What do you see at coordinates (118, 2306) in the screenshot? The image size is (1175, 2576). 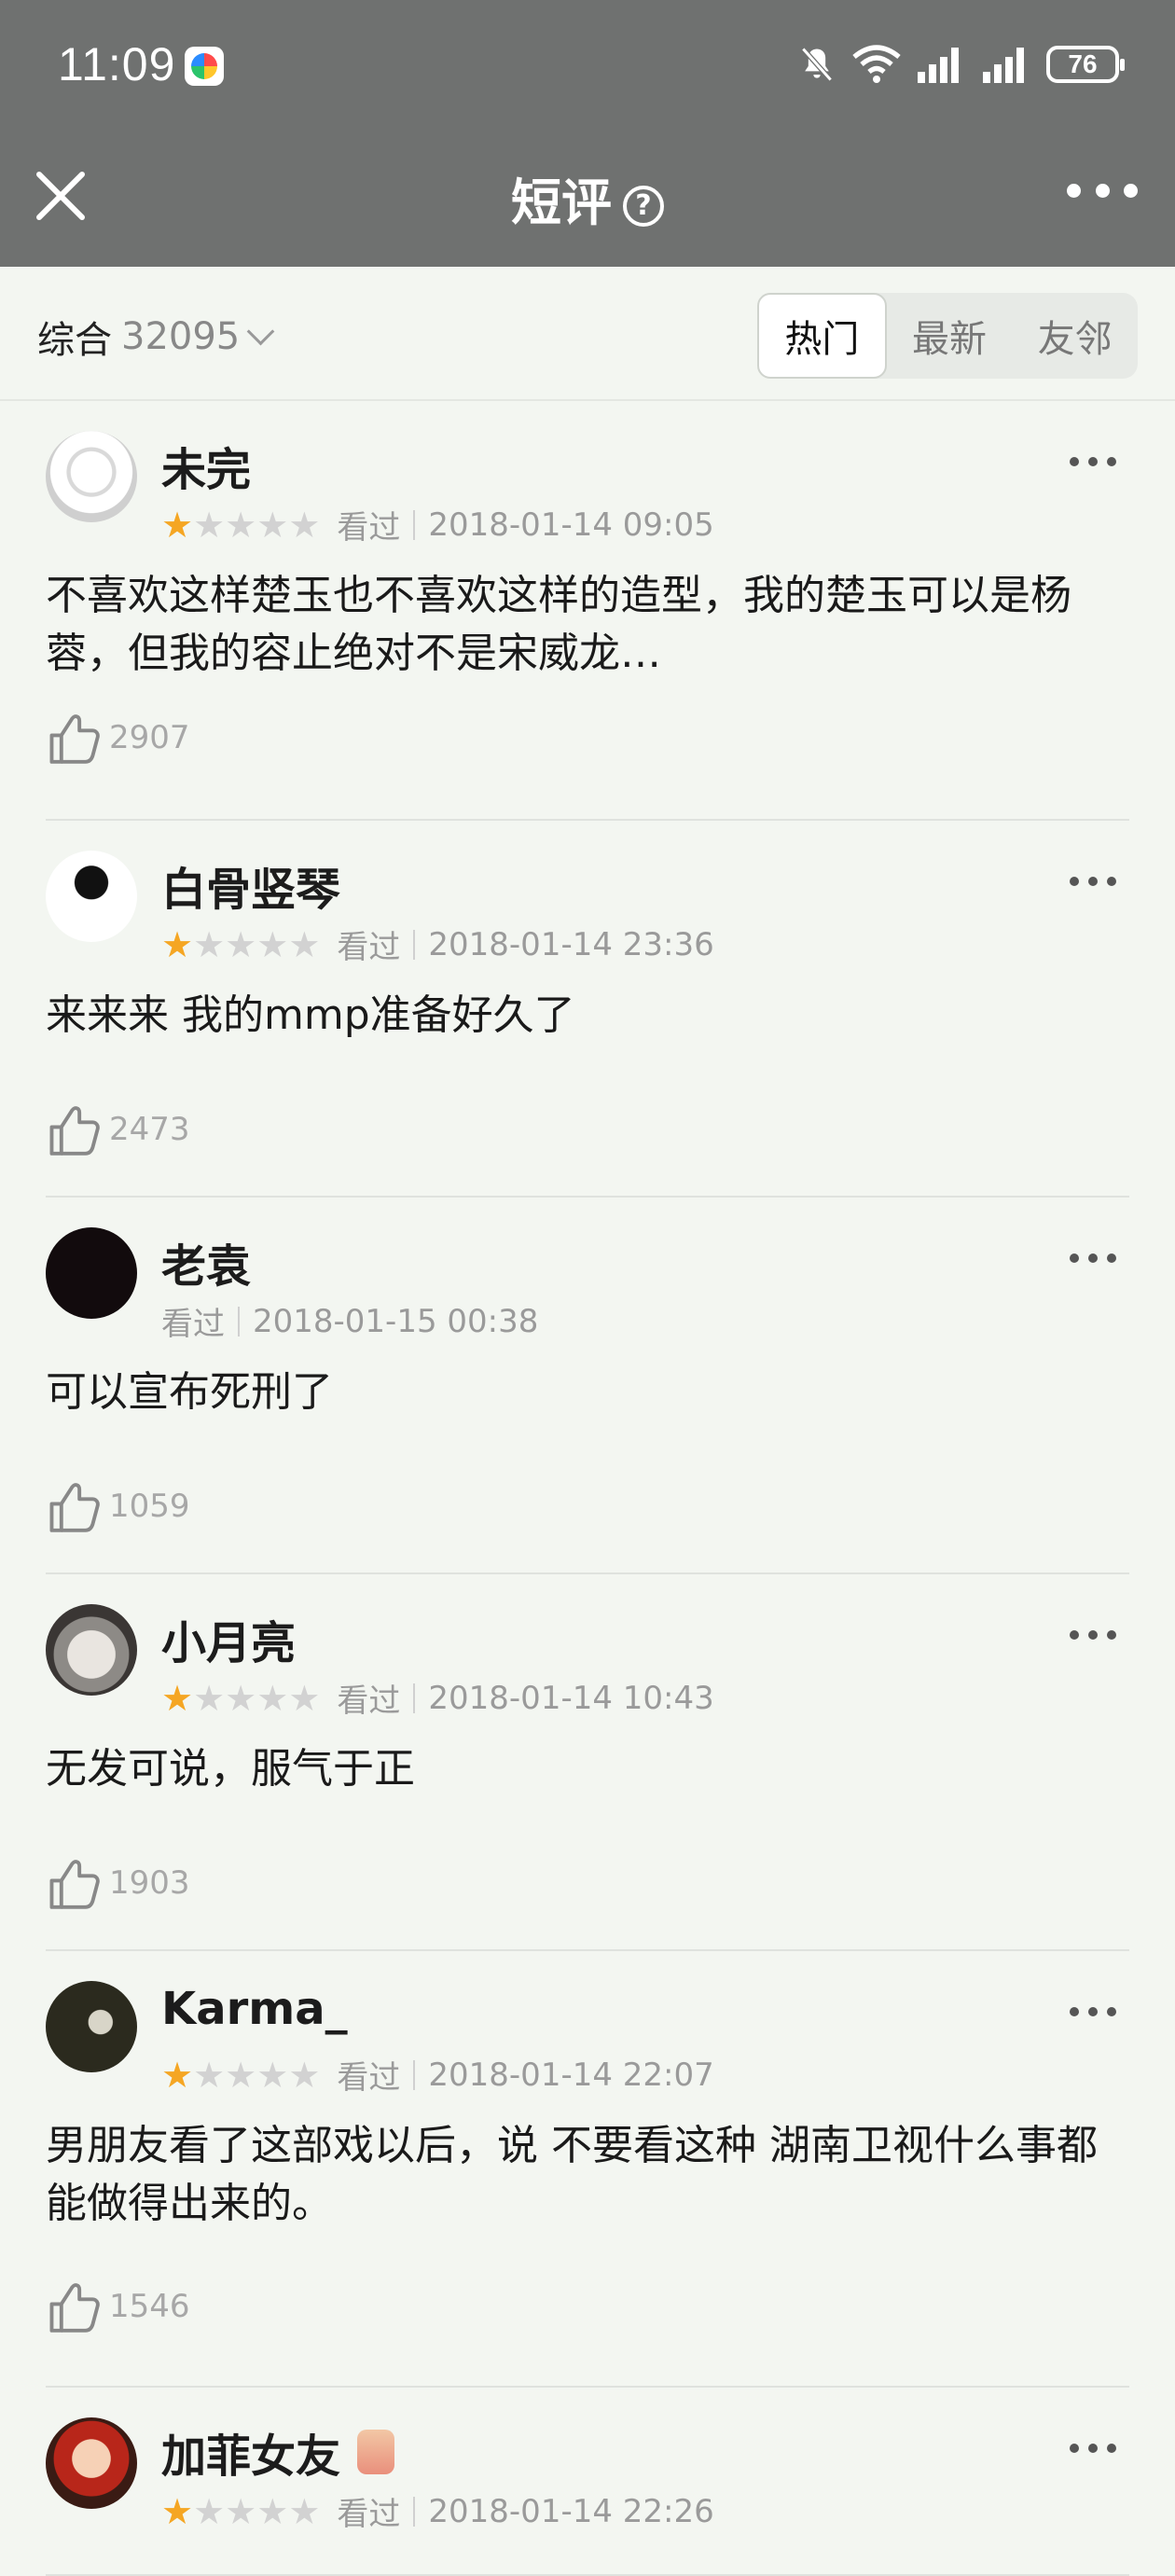 I see `like-button: 1546` at bounding box center [118, 2306].